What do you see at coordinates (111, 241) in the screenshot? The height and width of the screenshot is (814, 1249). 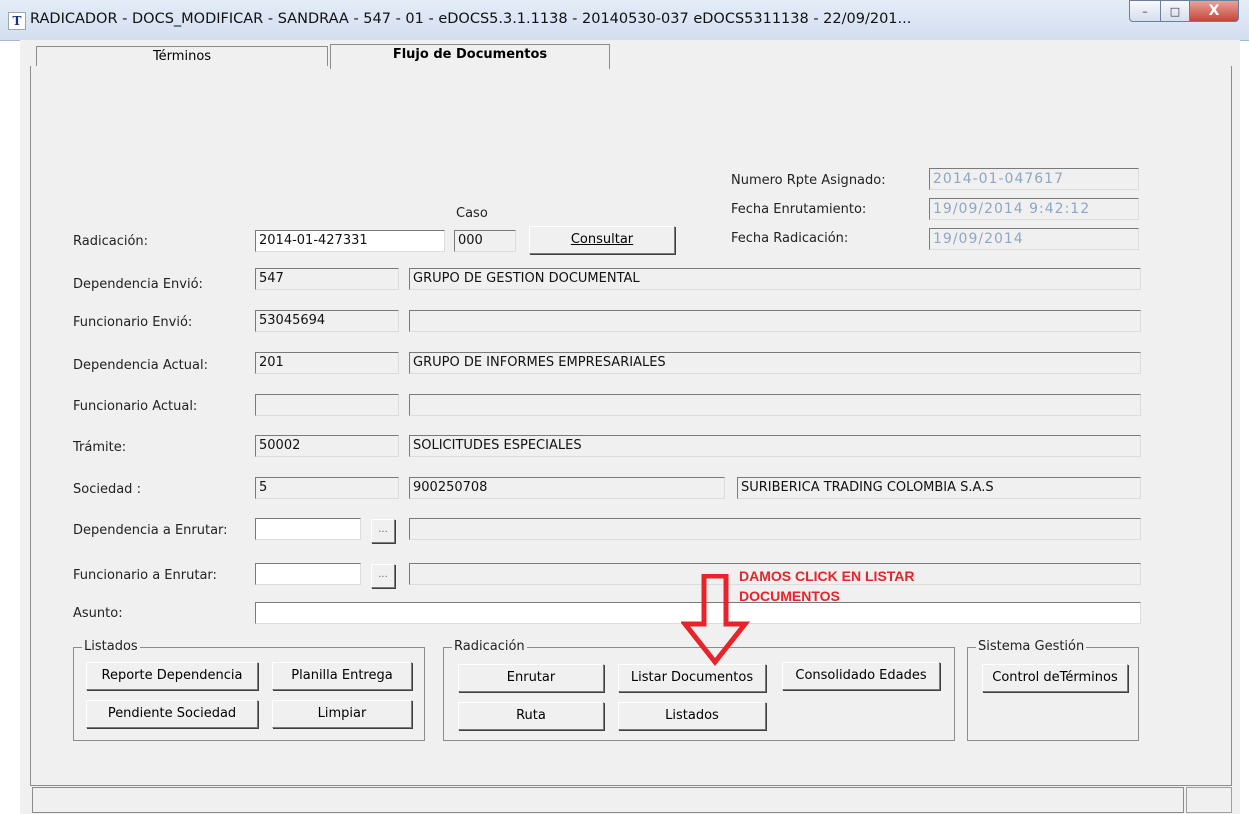 I see `radicacion-label: Radicación:` at bounding box center [111, 241].